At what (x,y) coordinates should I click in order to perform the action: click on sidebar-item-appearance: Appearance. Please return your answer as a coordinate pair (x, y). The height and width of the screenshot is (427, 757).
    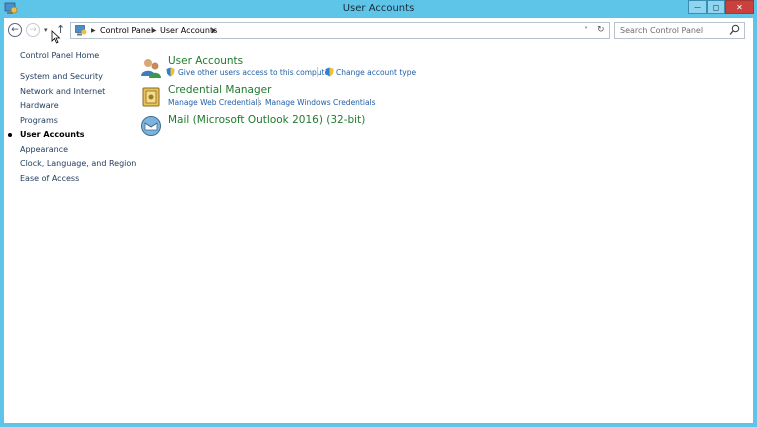
    Looking at the image, I should click on (44, 149).